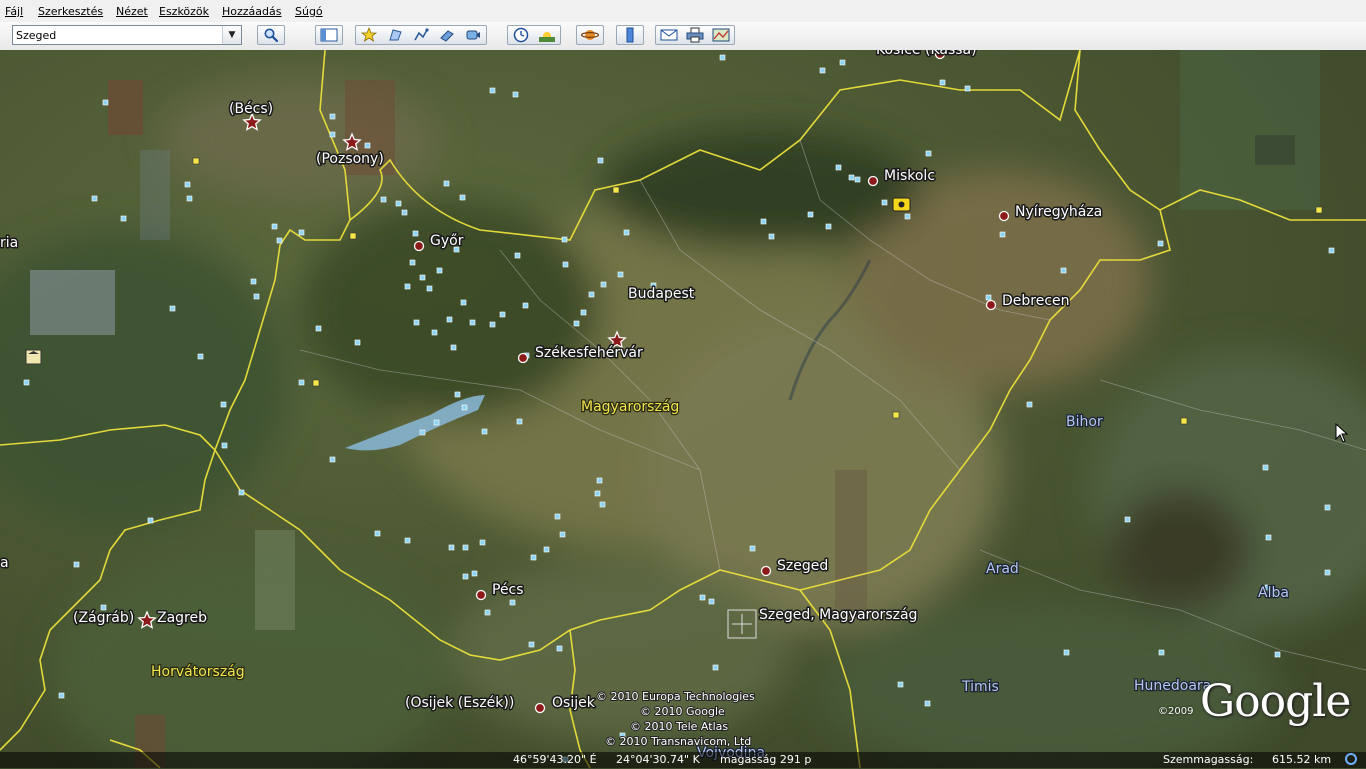 The height and width of the screenshot is (769, 1366). Describe the element at coordinates (555, 759) in the screenshot. I see `latitude-readout: 46°59'43.20" É` at that location.